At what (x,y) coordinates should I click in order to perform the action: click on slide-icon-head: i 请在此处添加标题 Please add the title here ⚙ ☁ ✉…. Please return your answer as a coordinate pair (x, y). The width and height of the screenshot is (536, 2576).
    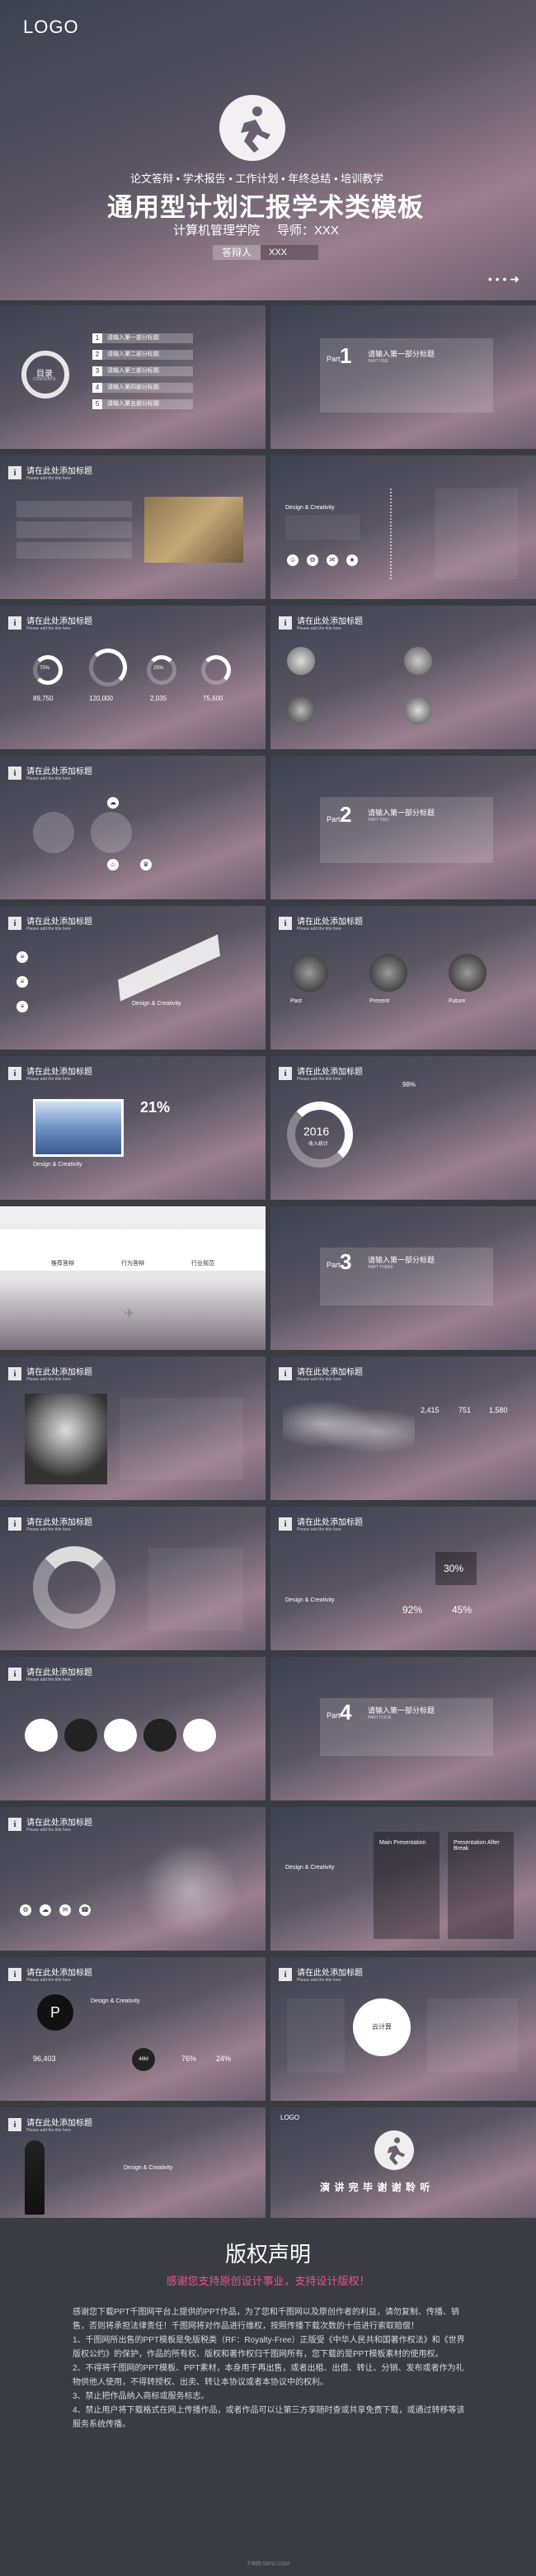
    Looking at the image, I should click on (133, 1879).